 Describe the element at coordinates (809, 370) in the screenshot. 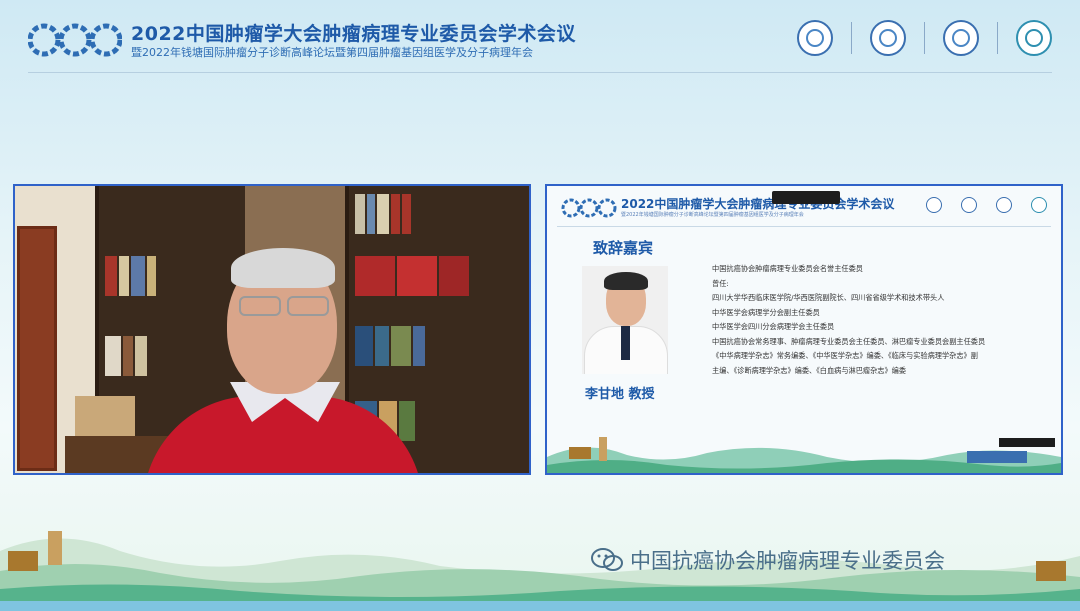

I see `bio-line: 主编、《诊断病理学杂志》编委、《白血病与淋巴瘤杂志》编委` at that location.